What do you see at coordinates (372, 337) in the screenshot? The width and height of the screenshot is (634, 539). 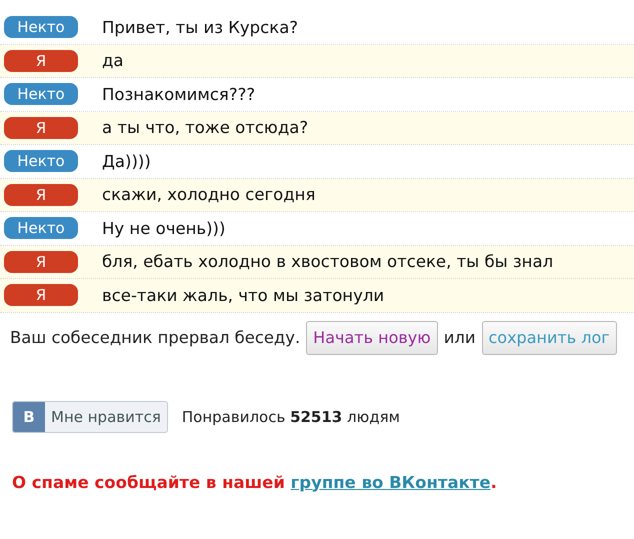 I see `new-chat-button: Начать новую` at bounding box center [372, 337].